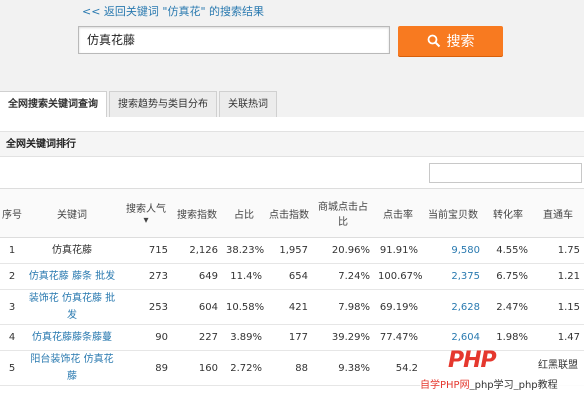 Image resolution: width=584 pixels, height=396 pixels. Describe the element at coordinates (508, 307) in the screenshot. I see `cell-conversion: 2.47%` at that location.